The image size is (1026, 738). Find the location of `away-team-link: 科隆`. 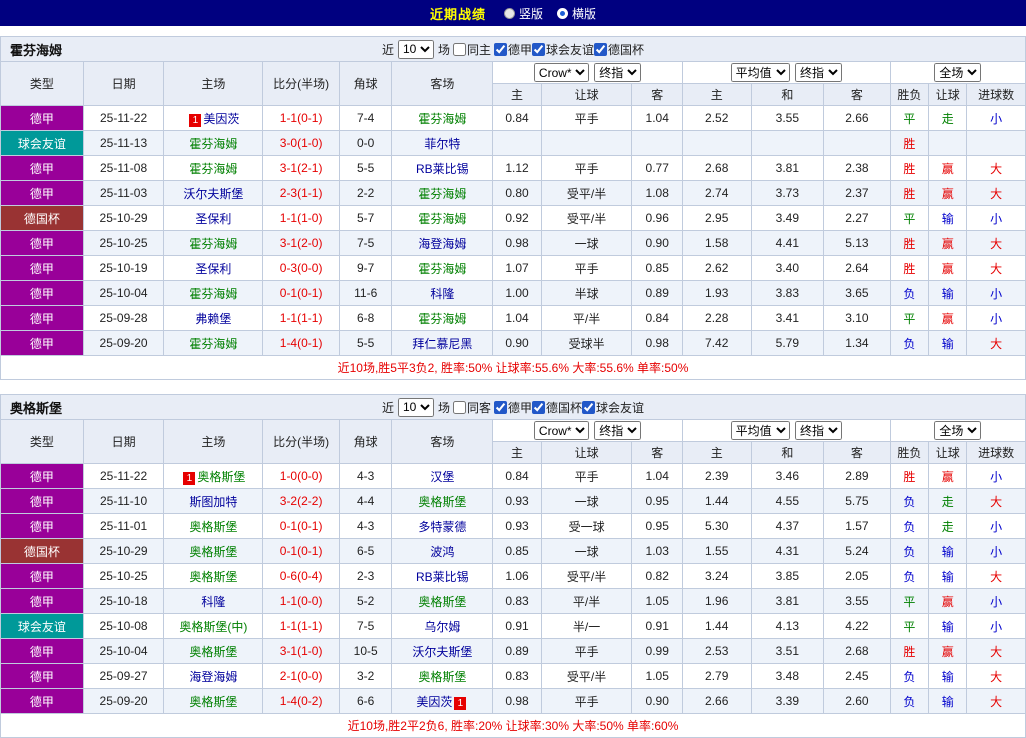

away-team-link: 科隆 is located at coordinates (442, 294).